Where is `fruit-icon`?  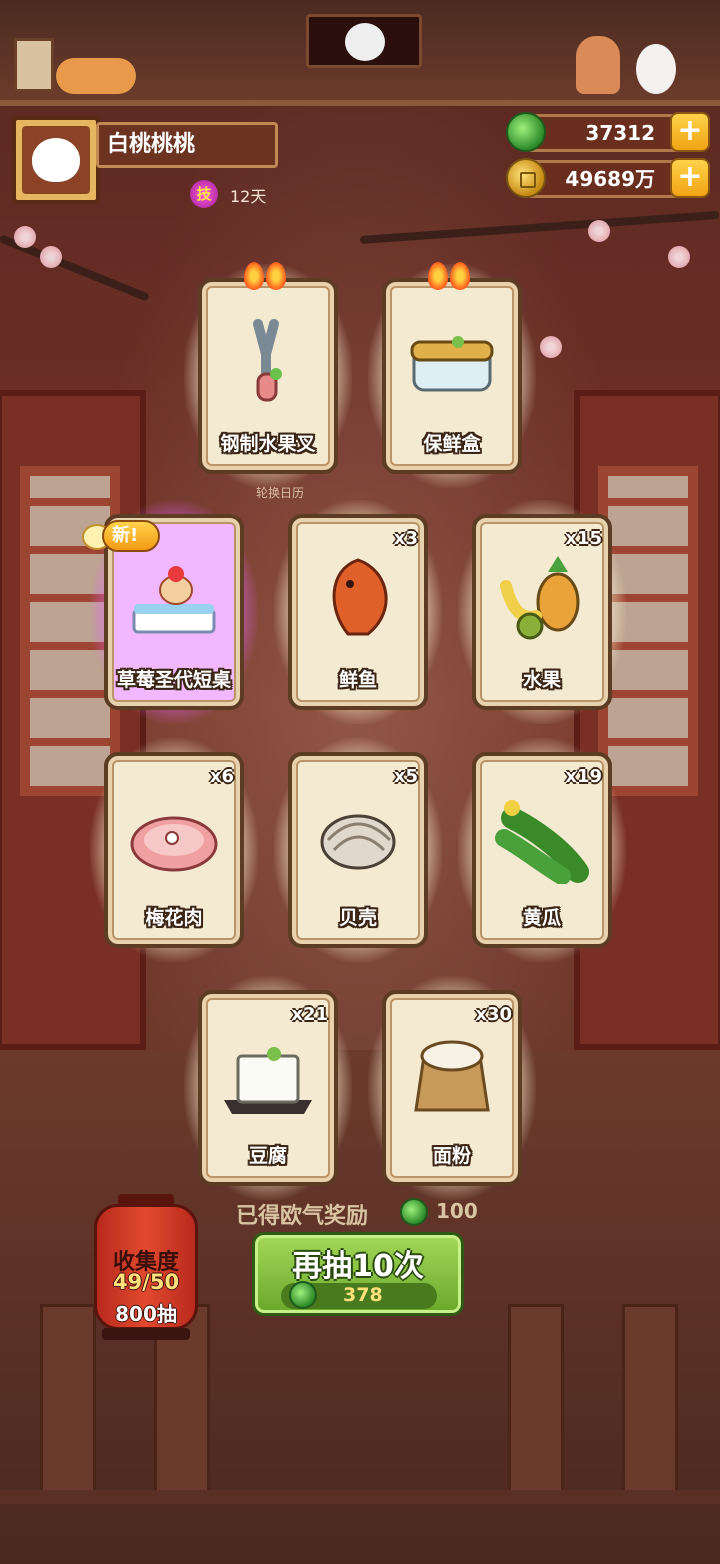
fruit-icon is located at coordinates (540, 598).